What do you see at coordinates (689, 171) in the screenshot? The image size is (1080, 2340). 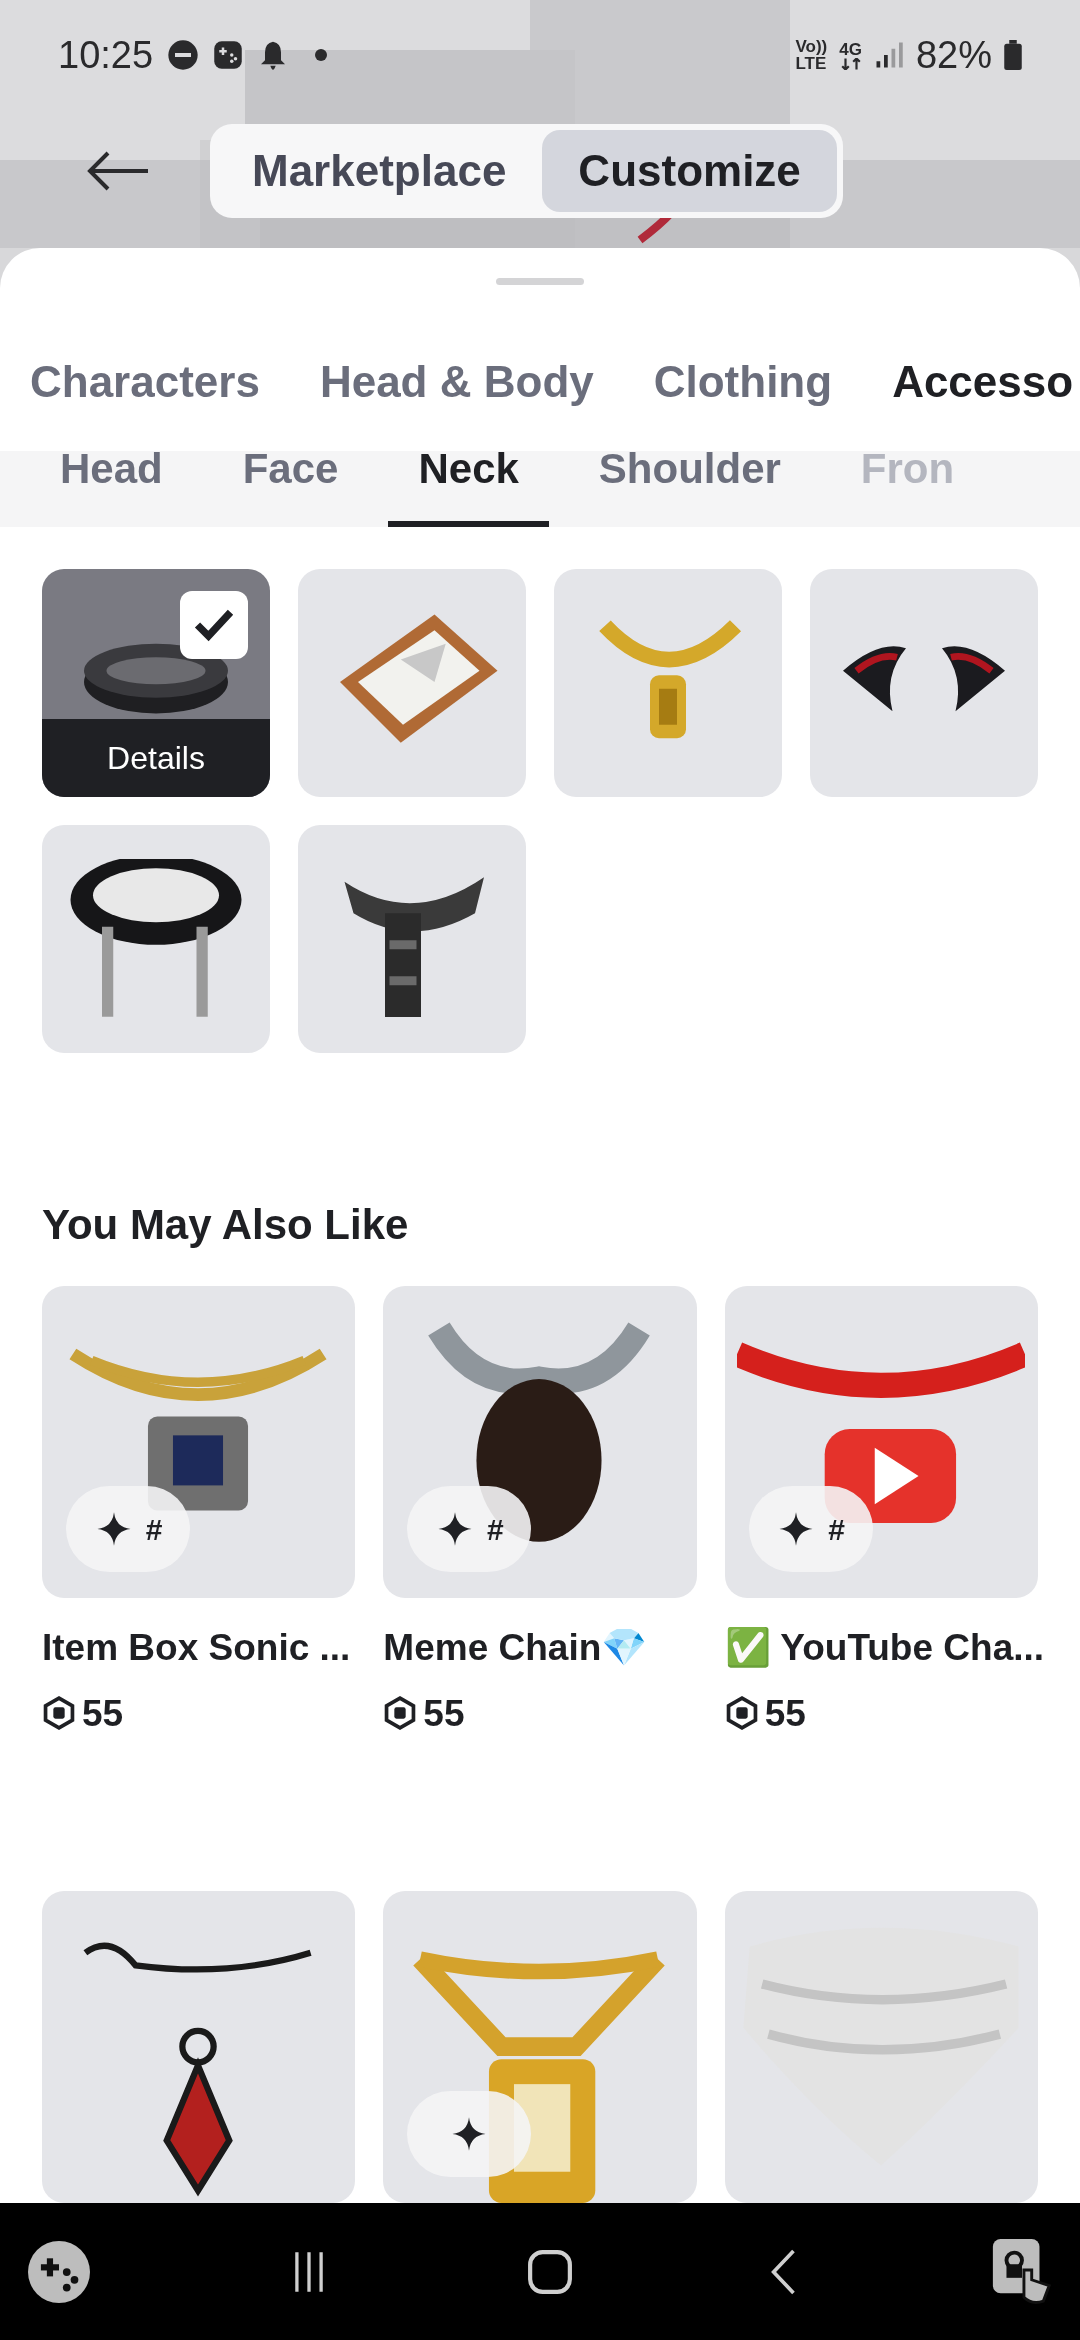 I see `segment-tab: Customize` at bounding box center [689, 171].